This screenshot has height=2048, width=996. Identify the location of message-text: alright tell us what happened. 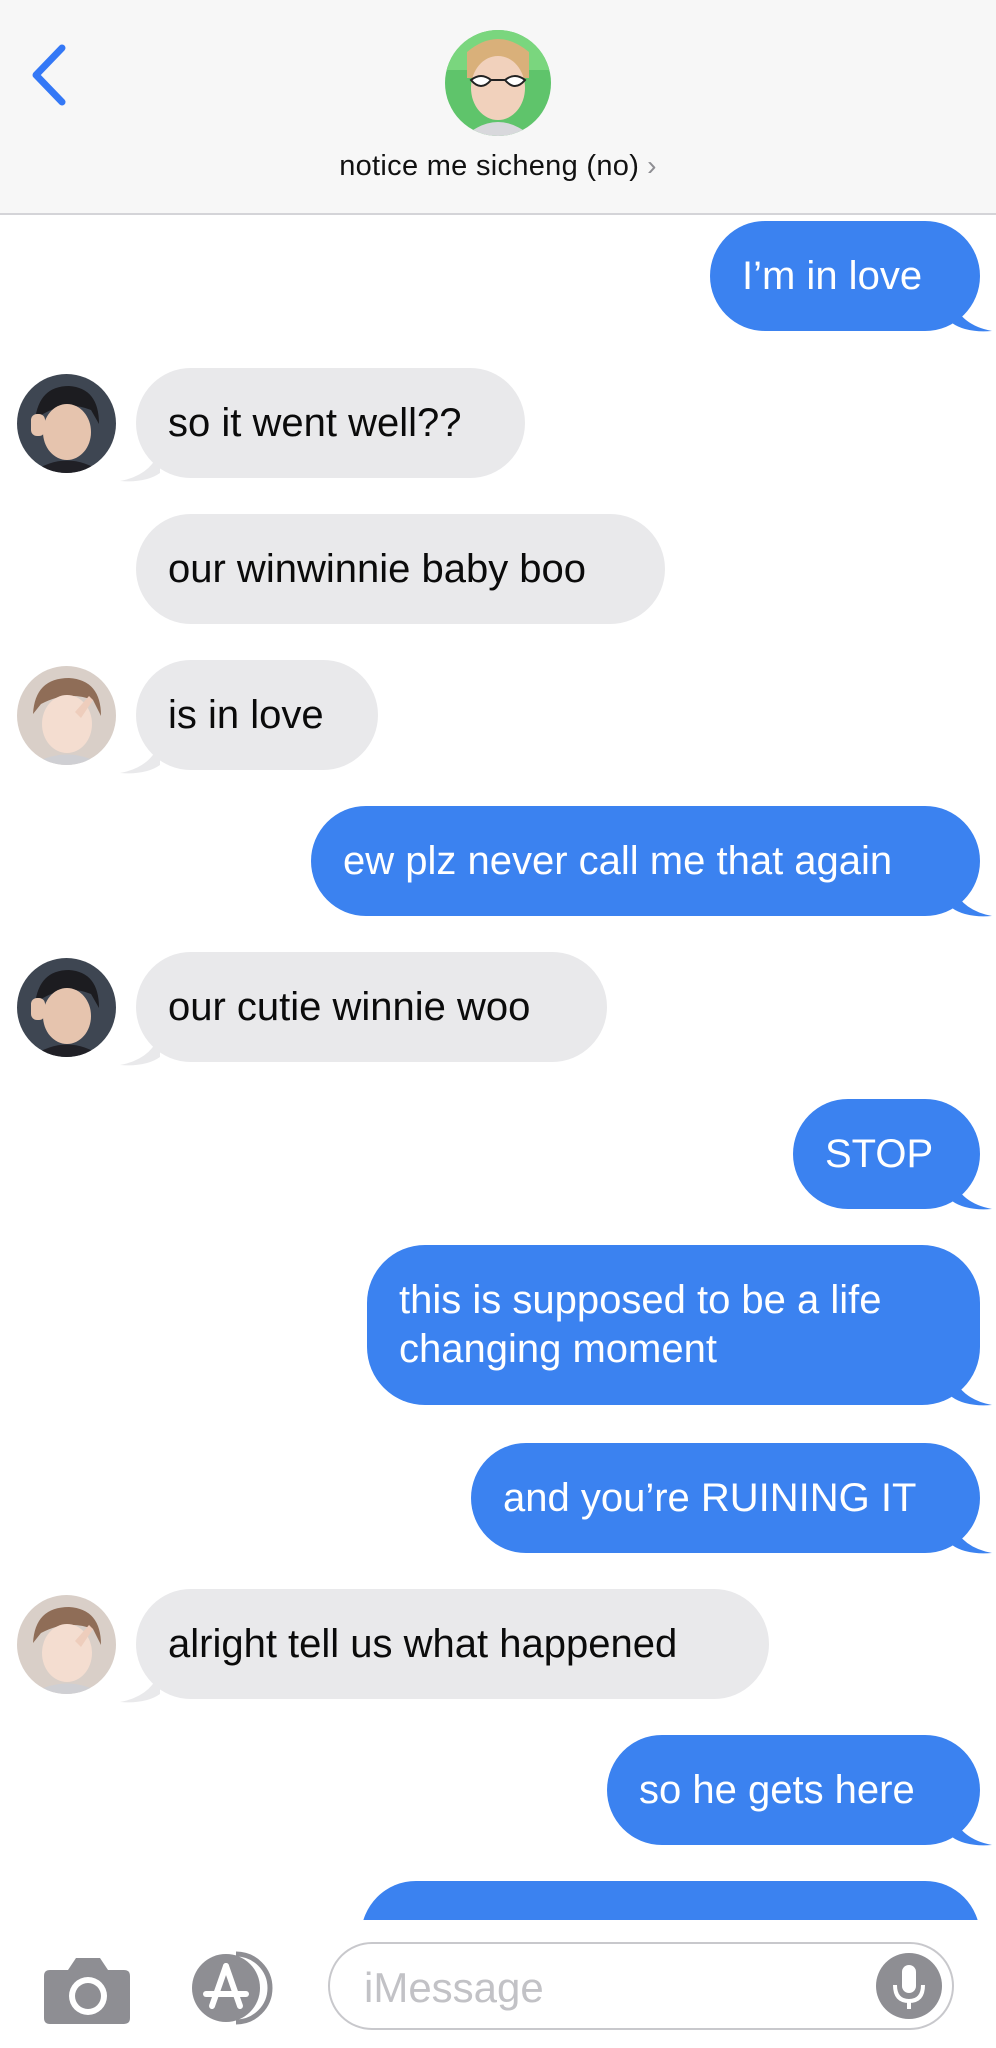
(423, 1643).